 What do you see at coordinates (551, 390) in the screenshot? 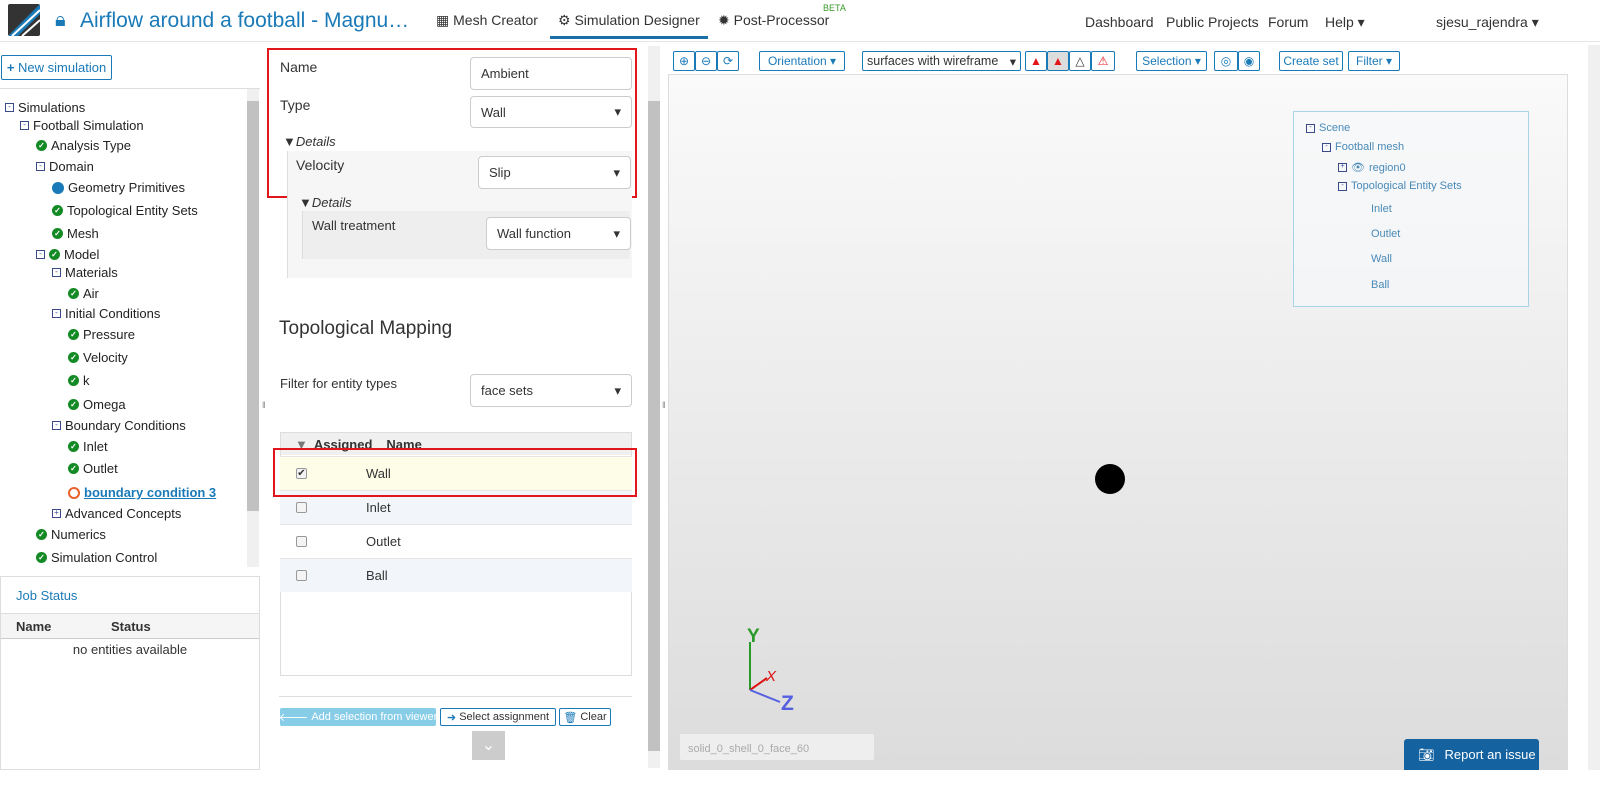
I see `filter-select: face sets ▾` at bounding box center [551, 390].